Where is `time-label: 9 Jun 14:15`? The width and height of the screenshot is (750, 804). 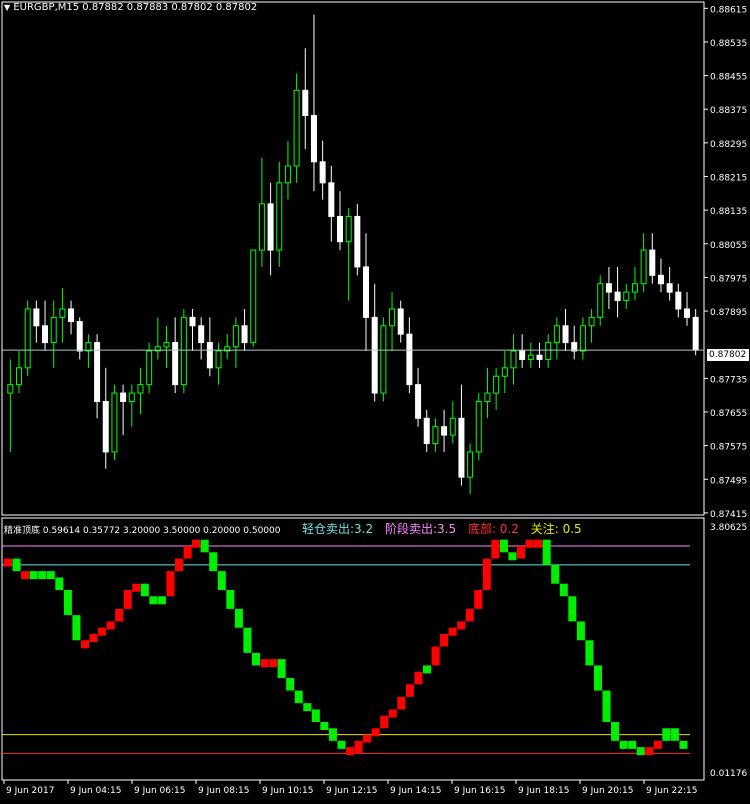
time-label: 9 Jun 14:15 is located at coordinates (415, 791).